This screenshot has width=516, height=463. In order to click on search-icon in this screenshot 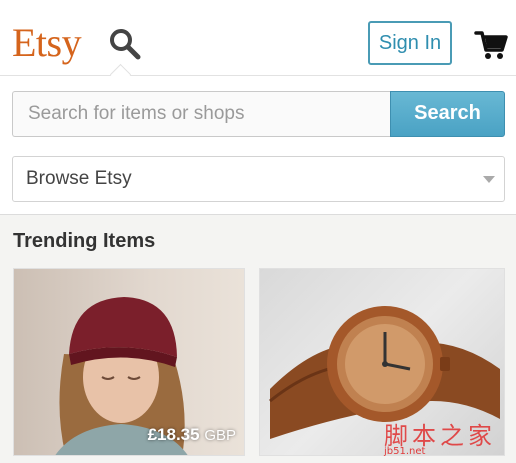, I will do `click(125, 44)`.